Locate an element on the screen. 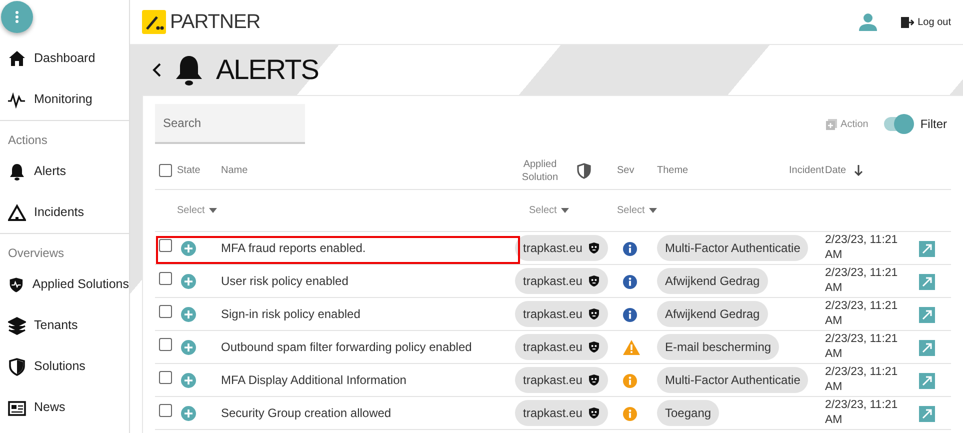 Image resolution: width=963 pixels, height=433 pixels. theme-tag: Toegang is located at coordinates (688, 413).